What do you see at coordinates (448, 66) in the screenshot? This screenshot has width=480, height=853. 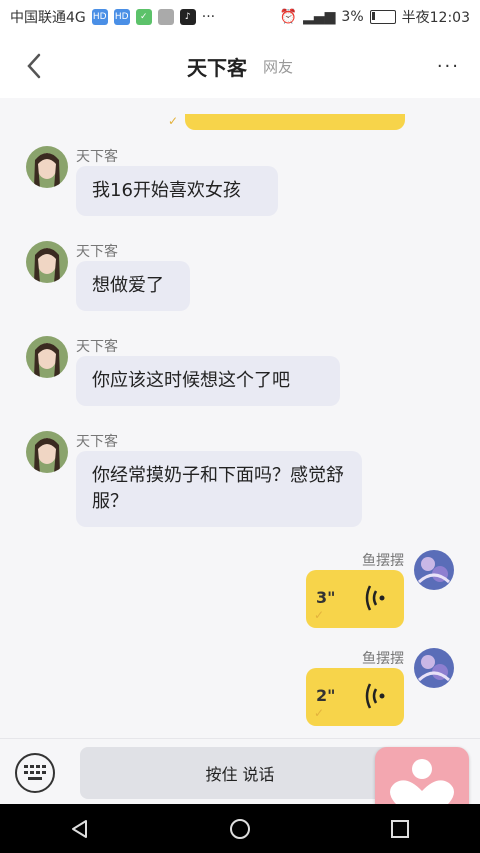 I see `more-options-button: ···` at bounding box center [448, 66].